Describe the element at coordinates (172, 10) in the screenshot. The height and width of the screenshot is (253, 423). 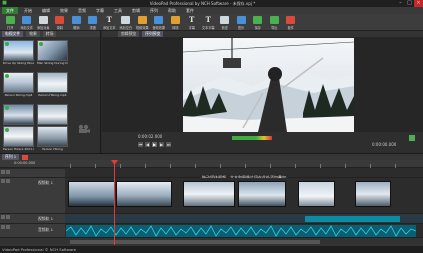
I see `menu-help: 帮助` at that location.